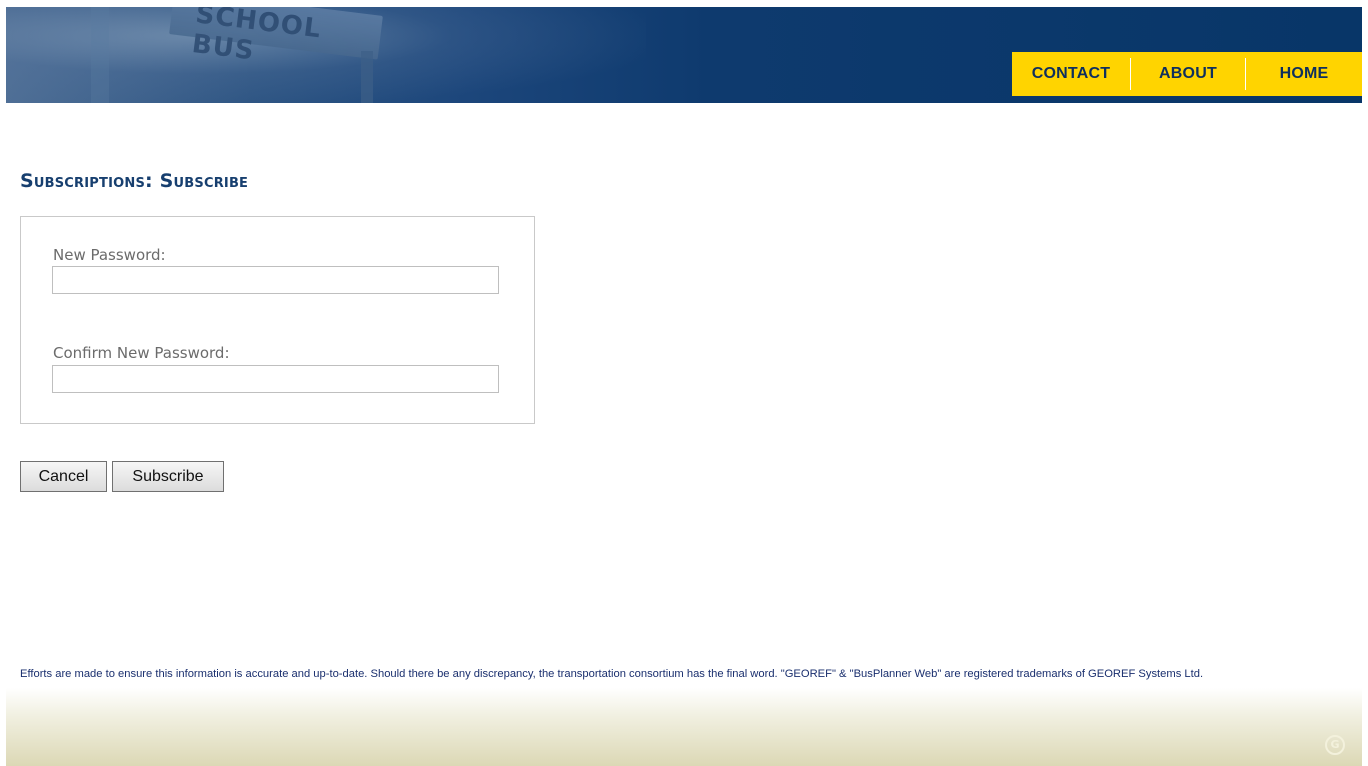  What do you see at coordinates (141, 353) in the screenshot?
I see `confirm-password-label: Confirm New Password:` at bounding box center [141, 353].